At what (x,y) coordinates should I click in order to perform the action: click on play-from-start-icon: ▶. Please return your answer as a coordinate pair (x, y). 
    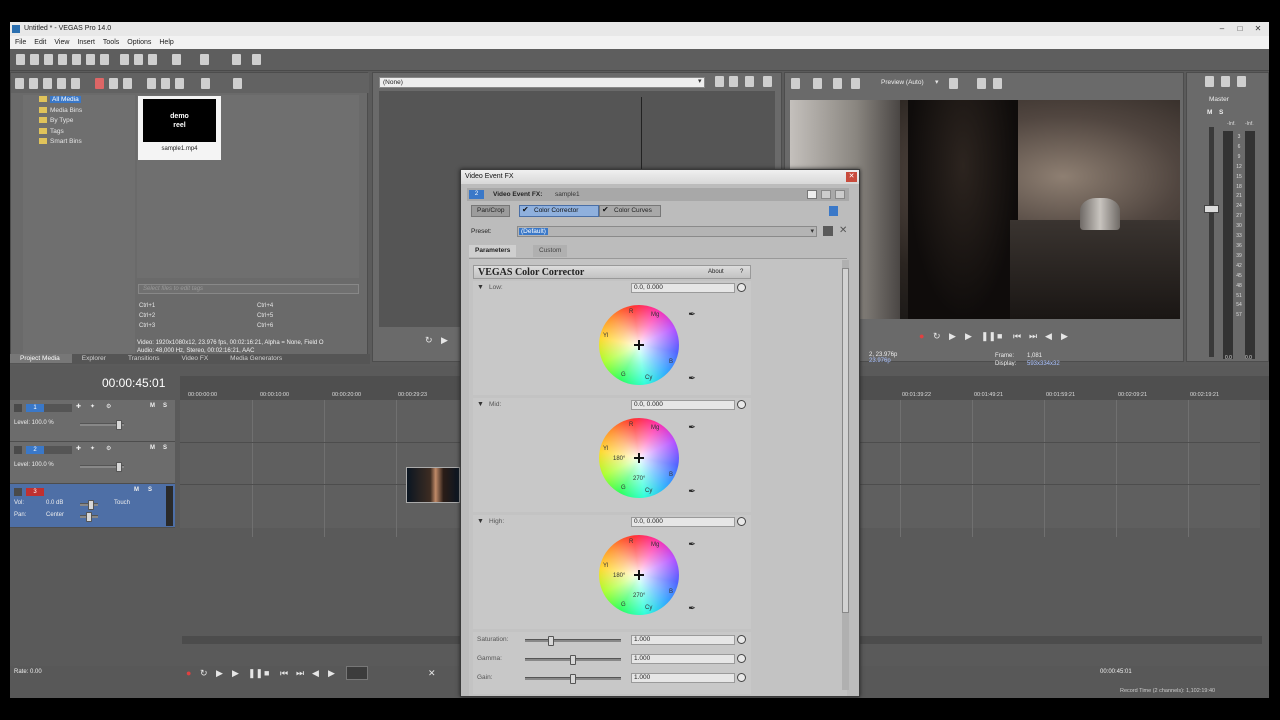
    Looking at the image, I should click on (219, 673).